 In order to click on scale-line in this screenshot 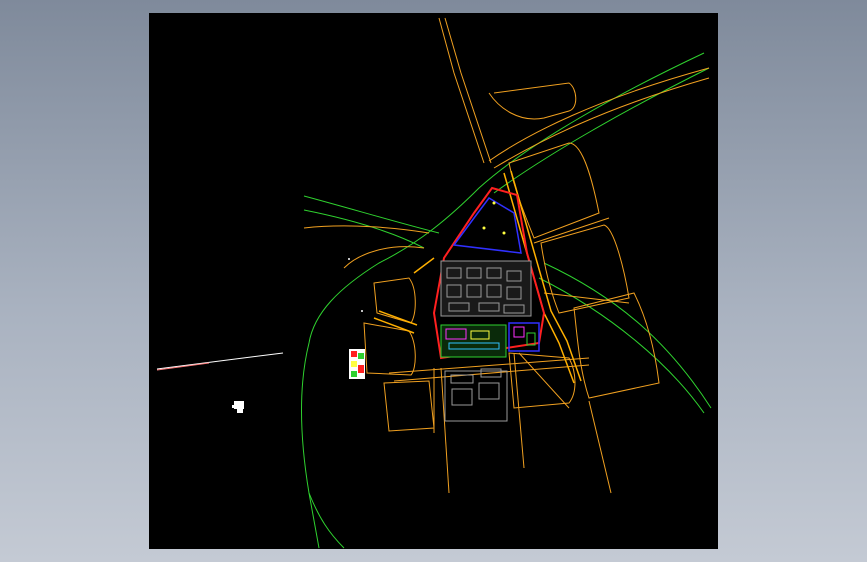, I will do `click(220, 361)`.